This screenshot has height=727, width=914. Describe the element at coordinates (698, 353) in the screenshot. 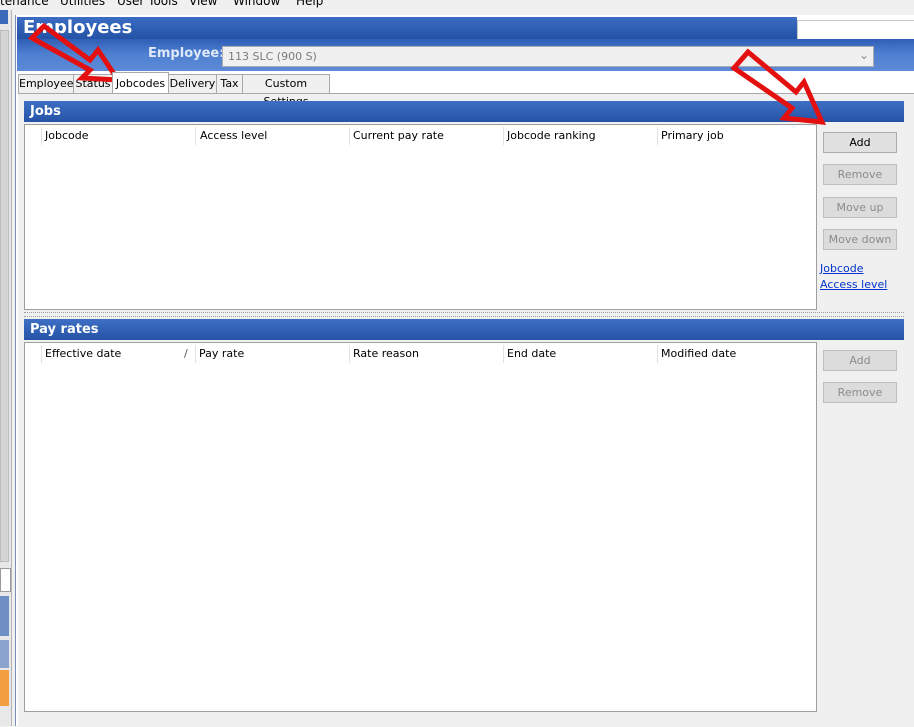

I see `column-header-modified-date: Modified date` at that location.